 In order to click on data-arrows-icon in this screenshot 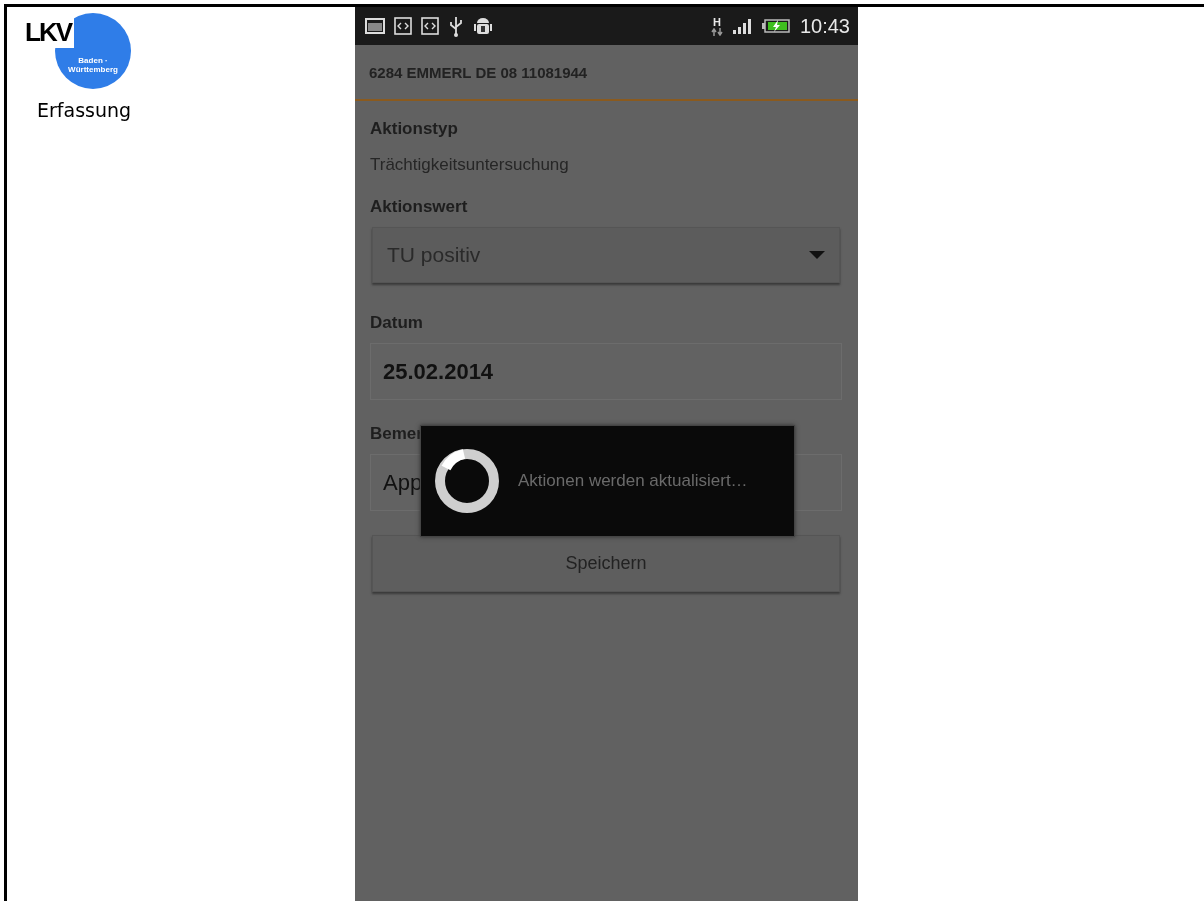, I will do `click(716, 31)`.